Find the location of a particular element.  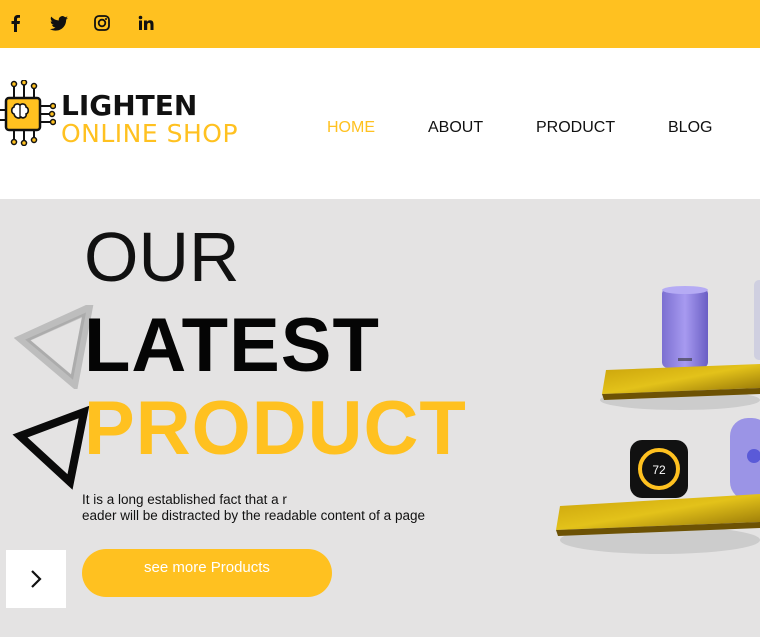

hero-heading-line-2: LATEST is located at coordinates (232, 345).